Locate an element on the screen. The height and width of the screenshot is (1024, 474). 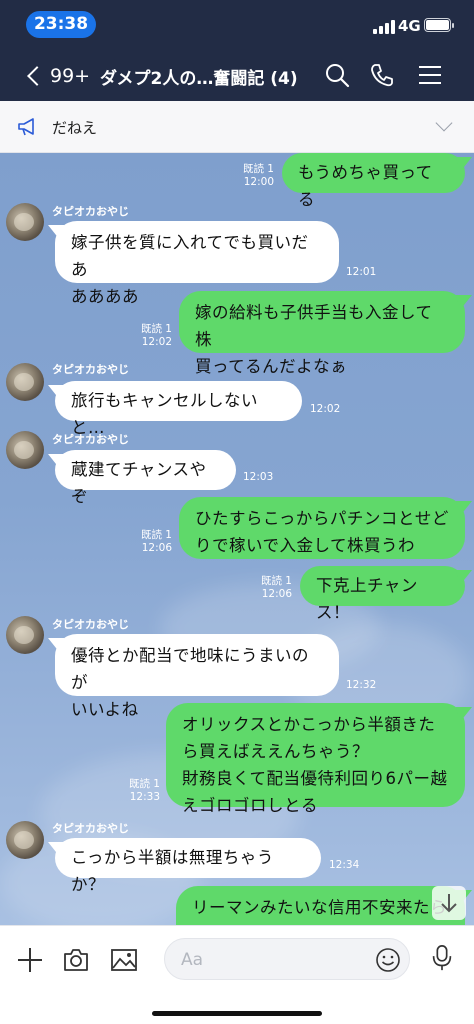
read-receipt: 既読 1 12:00 is located at coordinates (258, 175).